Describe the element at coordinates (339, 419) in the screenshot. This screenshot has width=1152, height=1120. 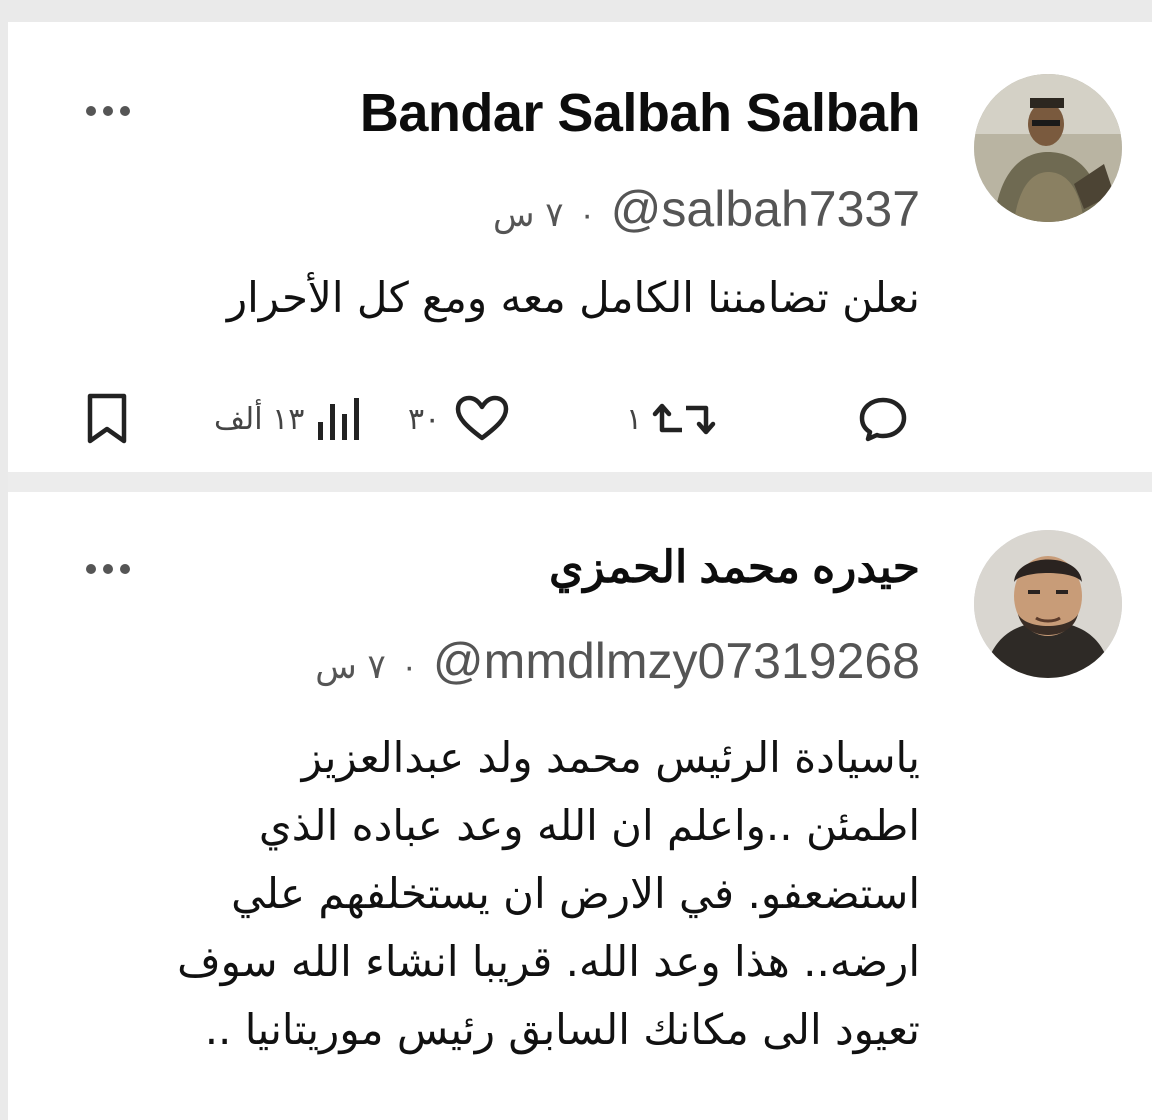
I see `views-chart-icon` at that location.